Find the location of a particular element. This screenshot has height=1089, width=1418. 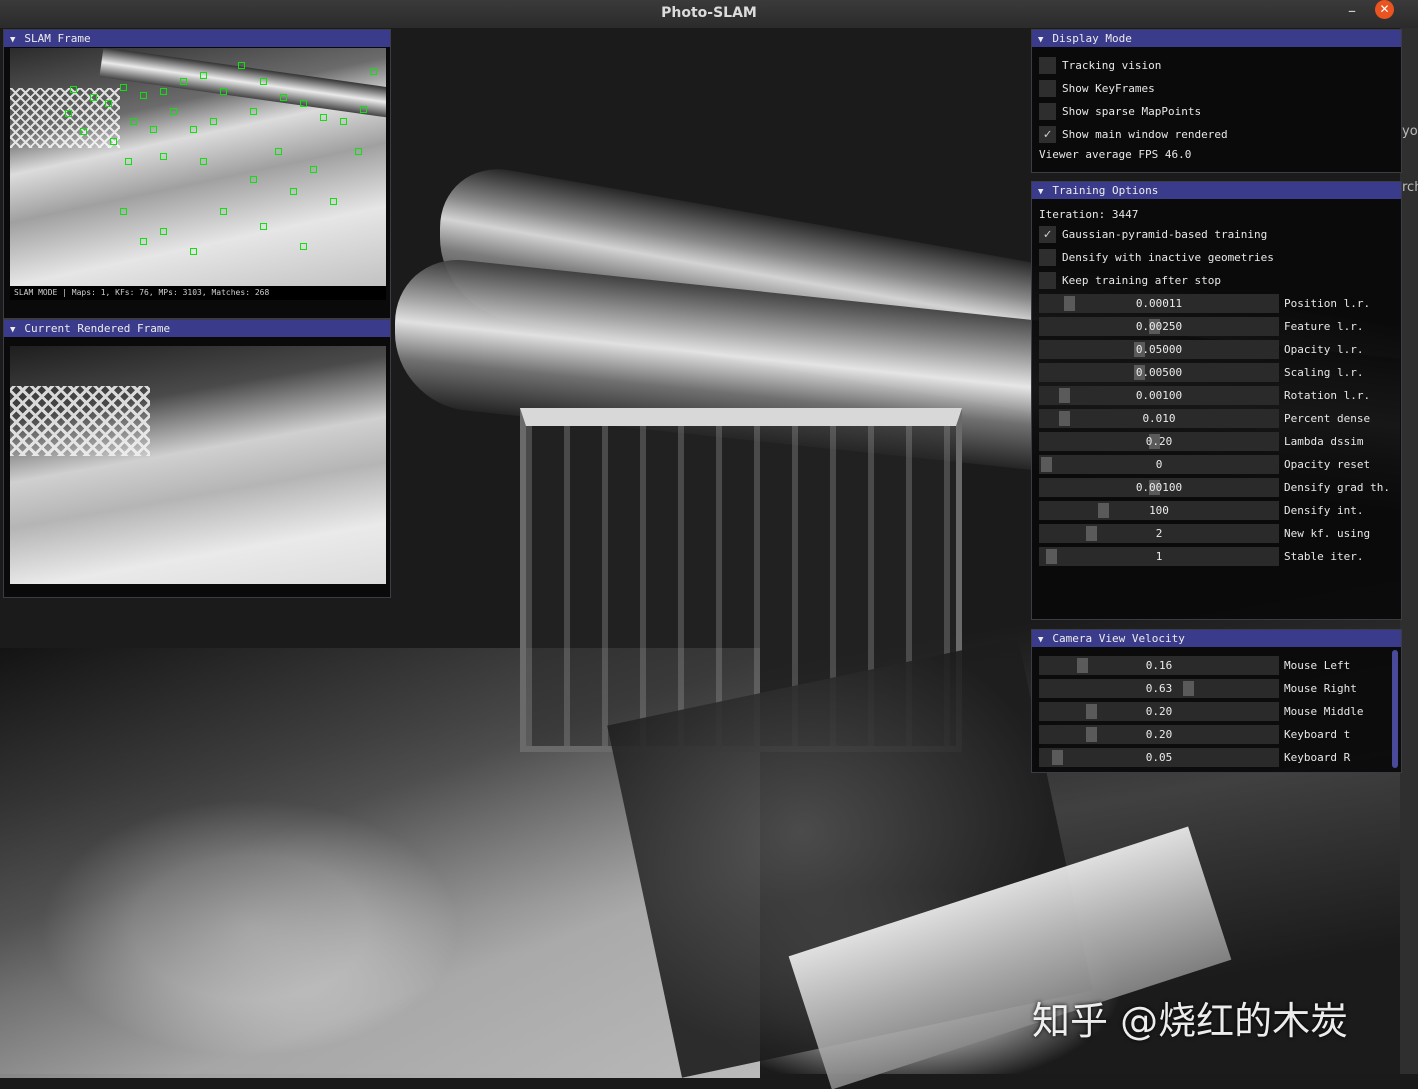

camera-velocity-title: Camera View Velocity is located at coordinates (1118, 638).